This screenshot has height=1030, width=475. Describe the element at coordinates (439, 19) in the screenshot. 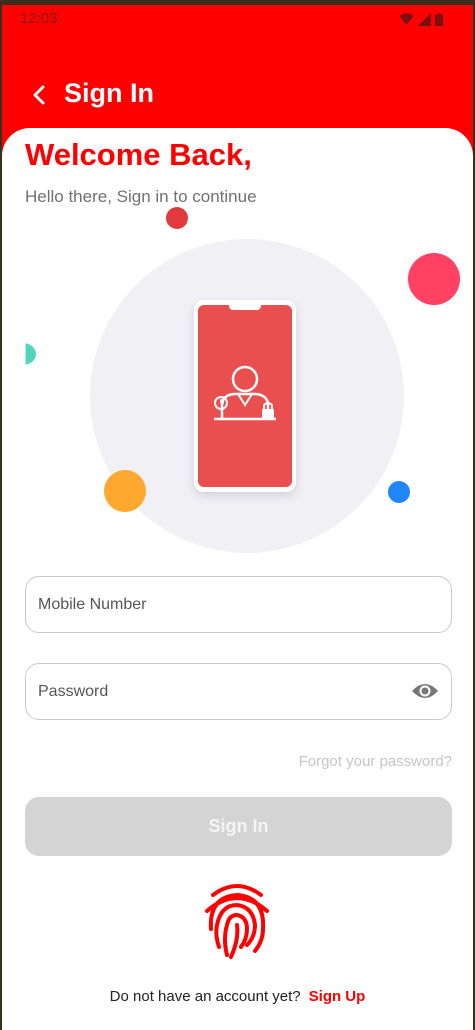

I see `battery-icon` at that location.